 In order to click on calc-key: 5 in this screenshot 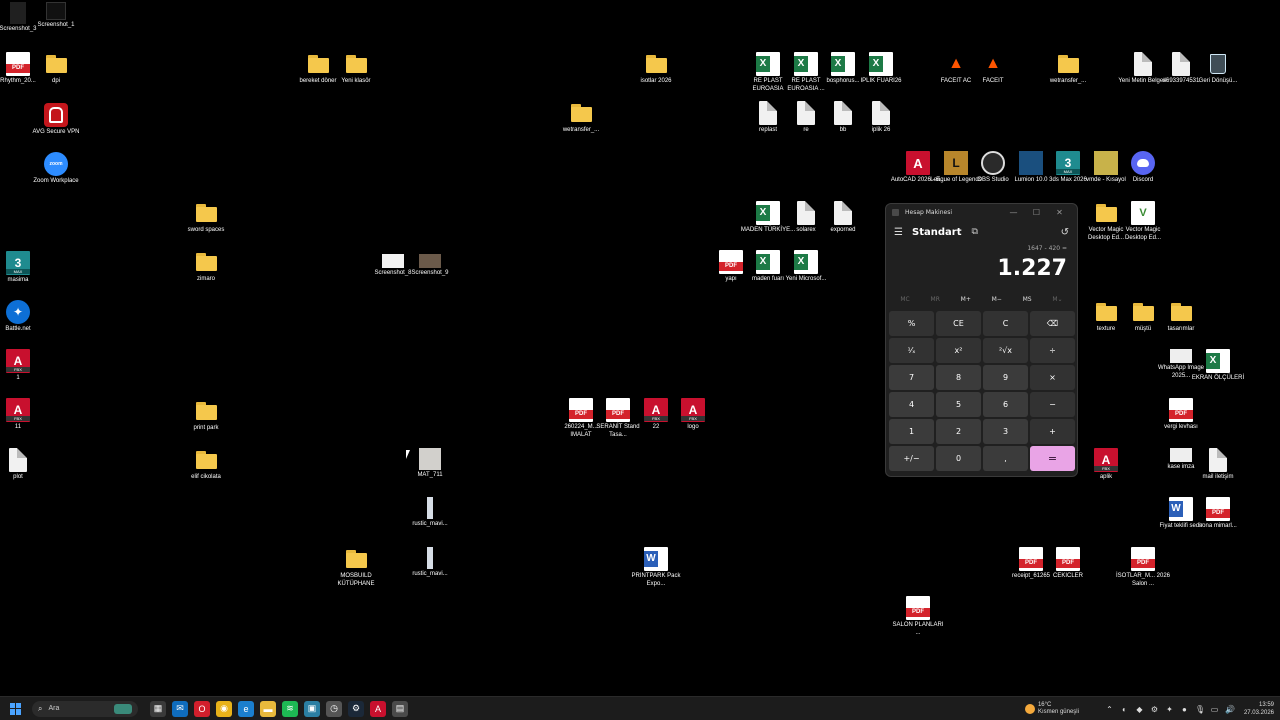, I will do `click(958, 404)`.